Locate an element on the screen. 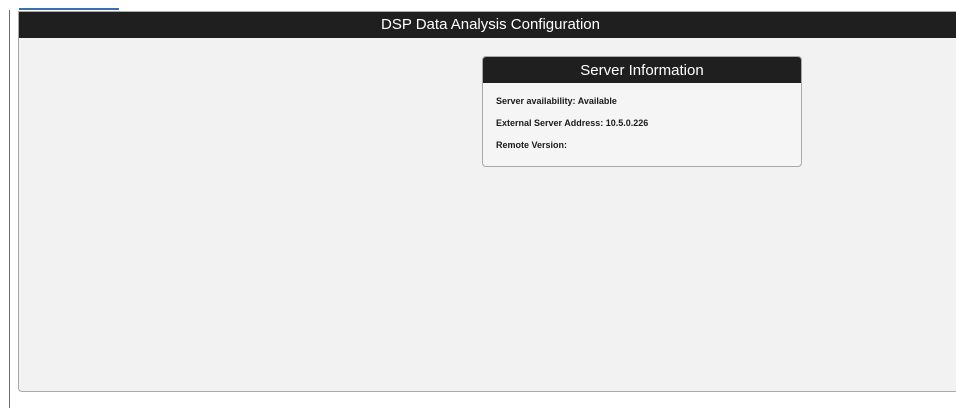 The height and width of the screenshot is (408, 956). panel-header: DSP Data Analysis Configuration is located at coordinates (487, 25).